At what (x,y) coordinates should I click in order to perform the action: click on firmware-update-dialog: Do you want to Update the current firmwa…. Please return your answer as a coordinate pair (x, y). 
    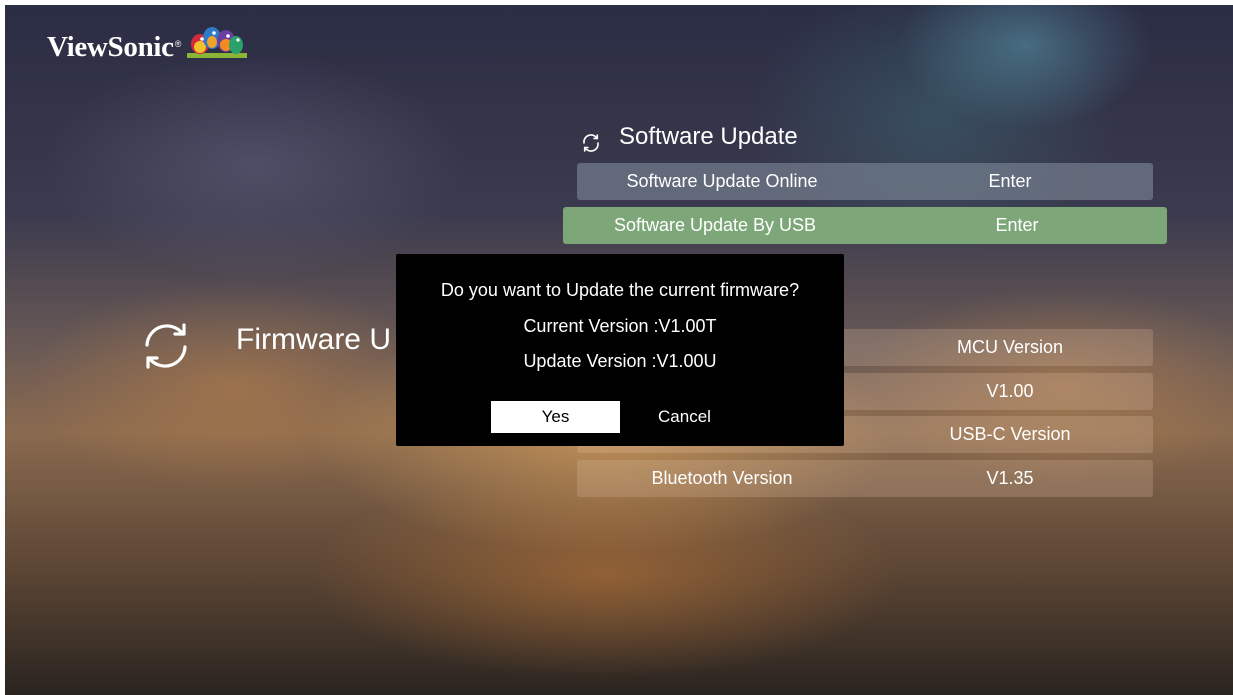
    Looking at the image, I should click on (620, 350).